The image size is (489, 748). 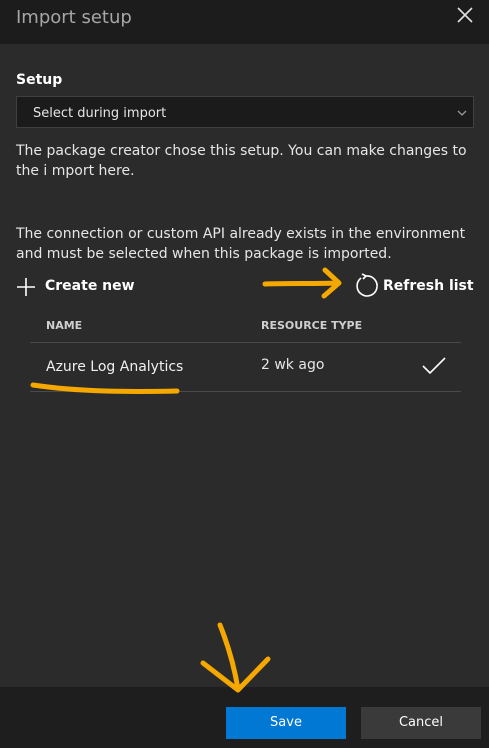 I want to click on panel-title: Import setup, so click(x=74, y=17).